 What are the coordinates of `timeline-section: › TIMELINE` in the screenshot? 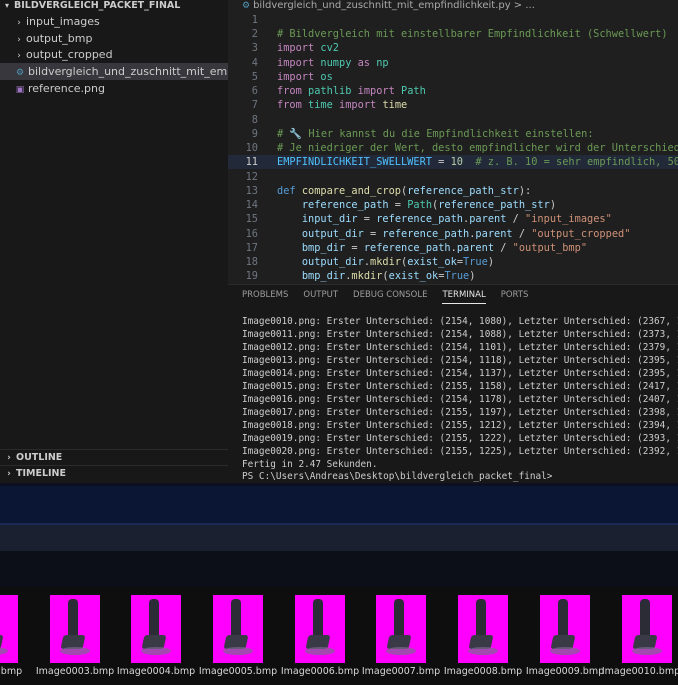 It's located at (114, 473).